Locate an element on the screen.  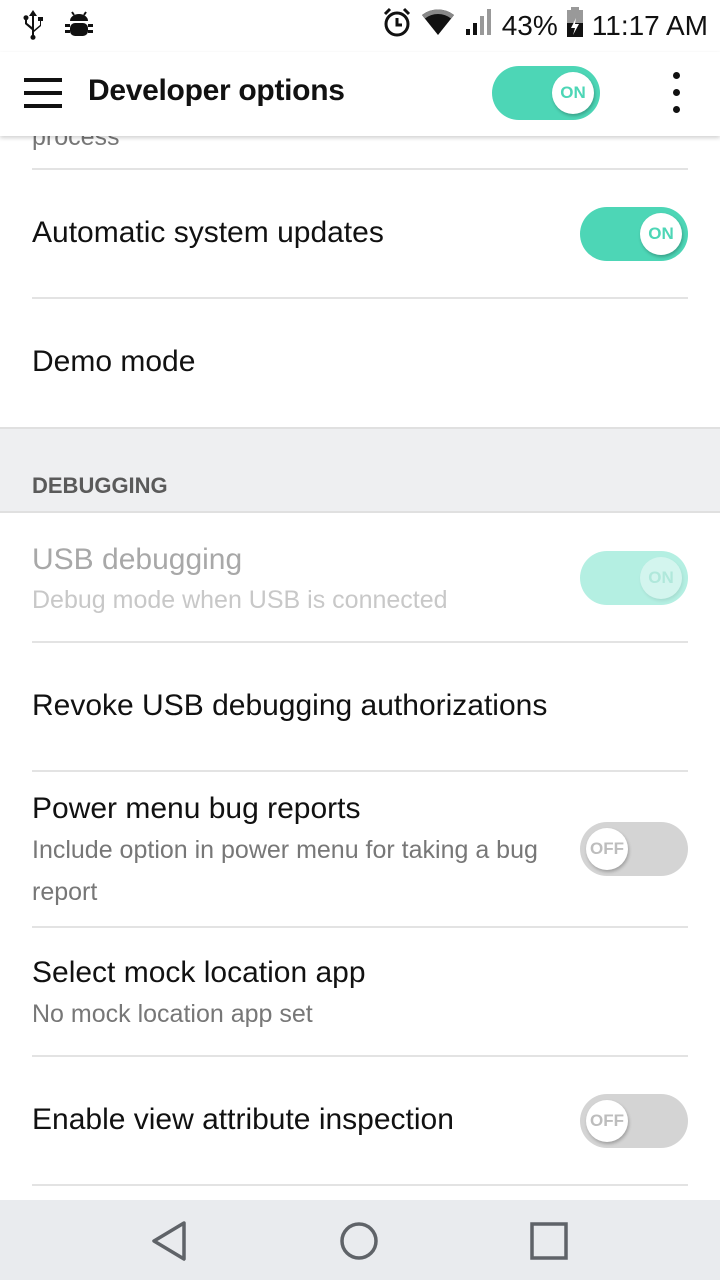
home-button is located at coordinates (359, 1241).